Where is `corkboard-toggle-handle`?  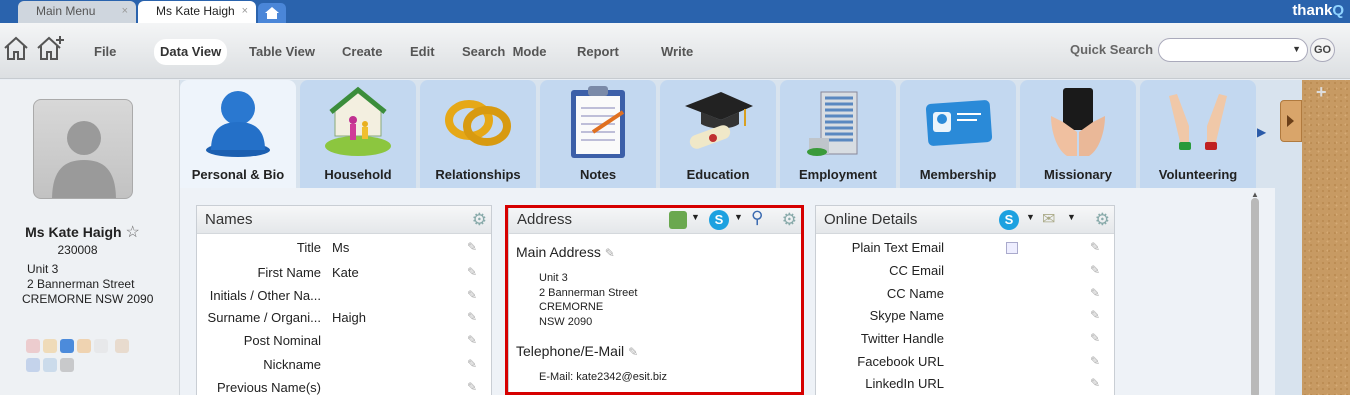
corkboard-toggle-handle is located at coordinates (1291, 121).